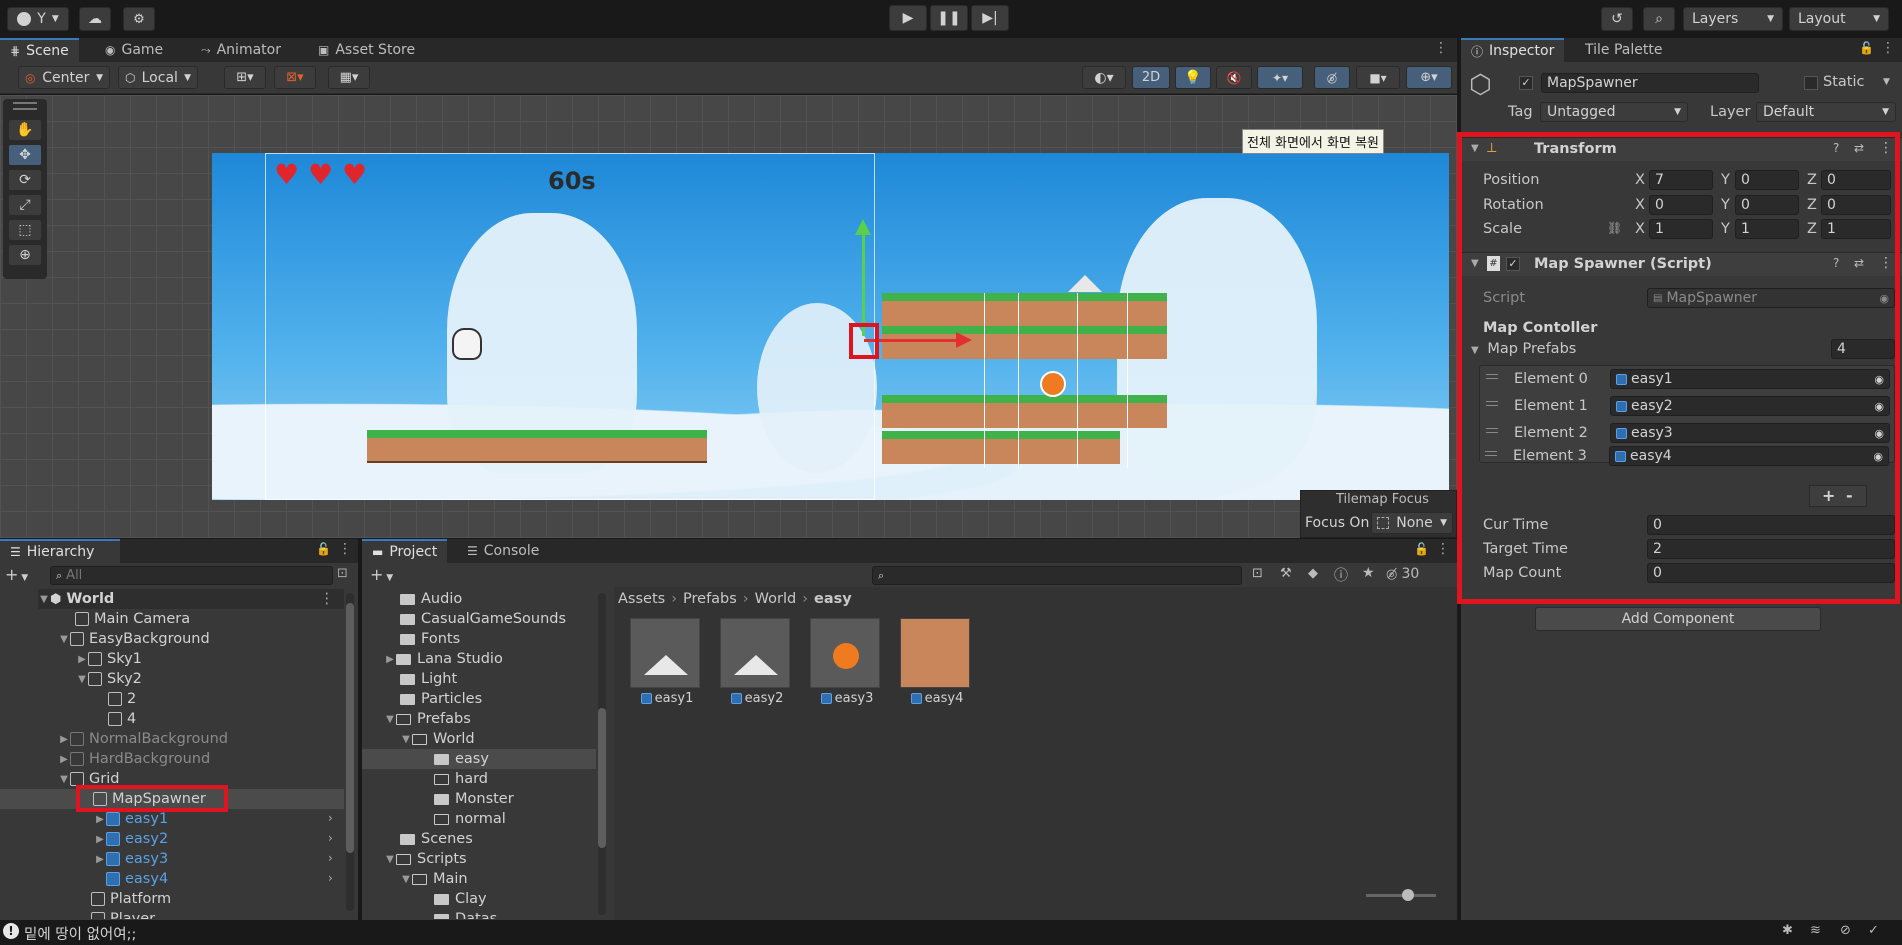 Image resolution: width=1902 pixels, height=945 pixels. I want to click on element-2-field: easy3 ◉, so click(1750, 433).